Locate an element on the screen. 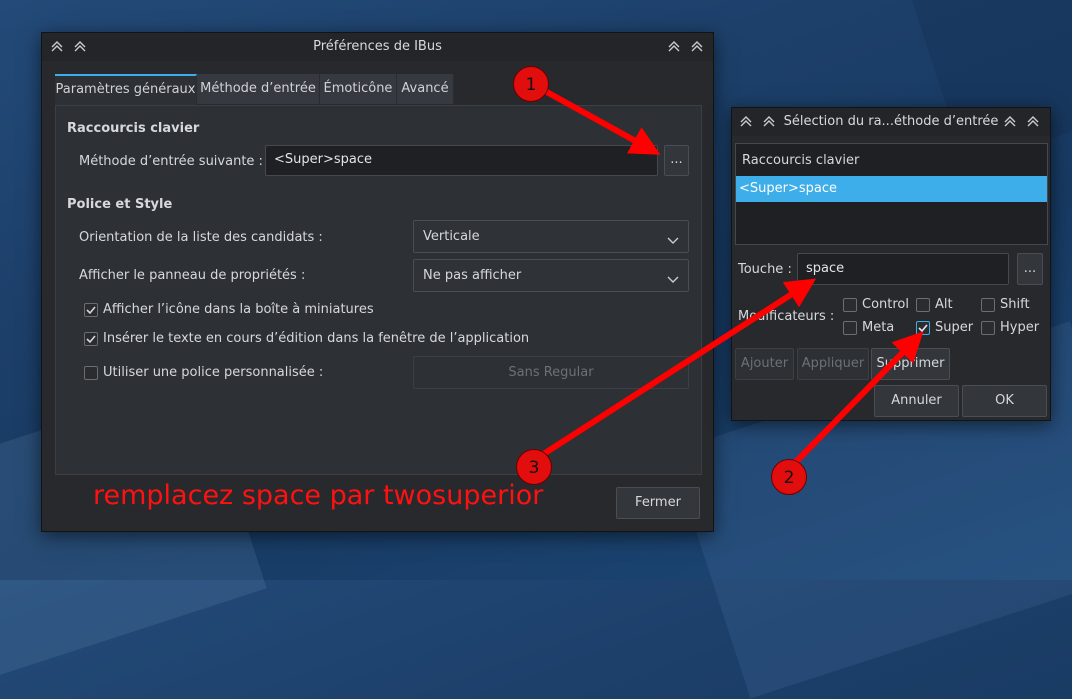 This screenshot has width=1072, height=699. step-2-marker: 2 is located at coordinates (789, 477).